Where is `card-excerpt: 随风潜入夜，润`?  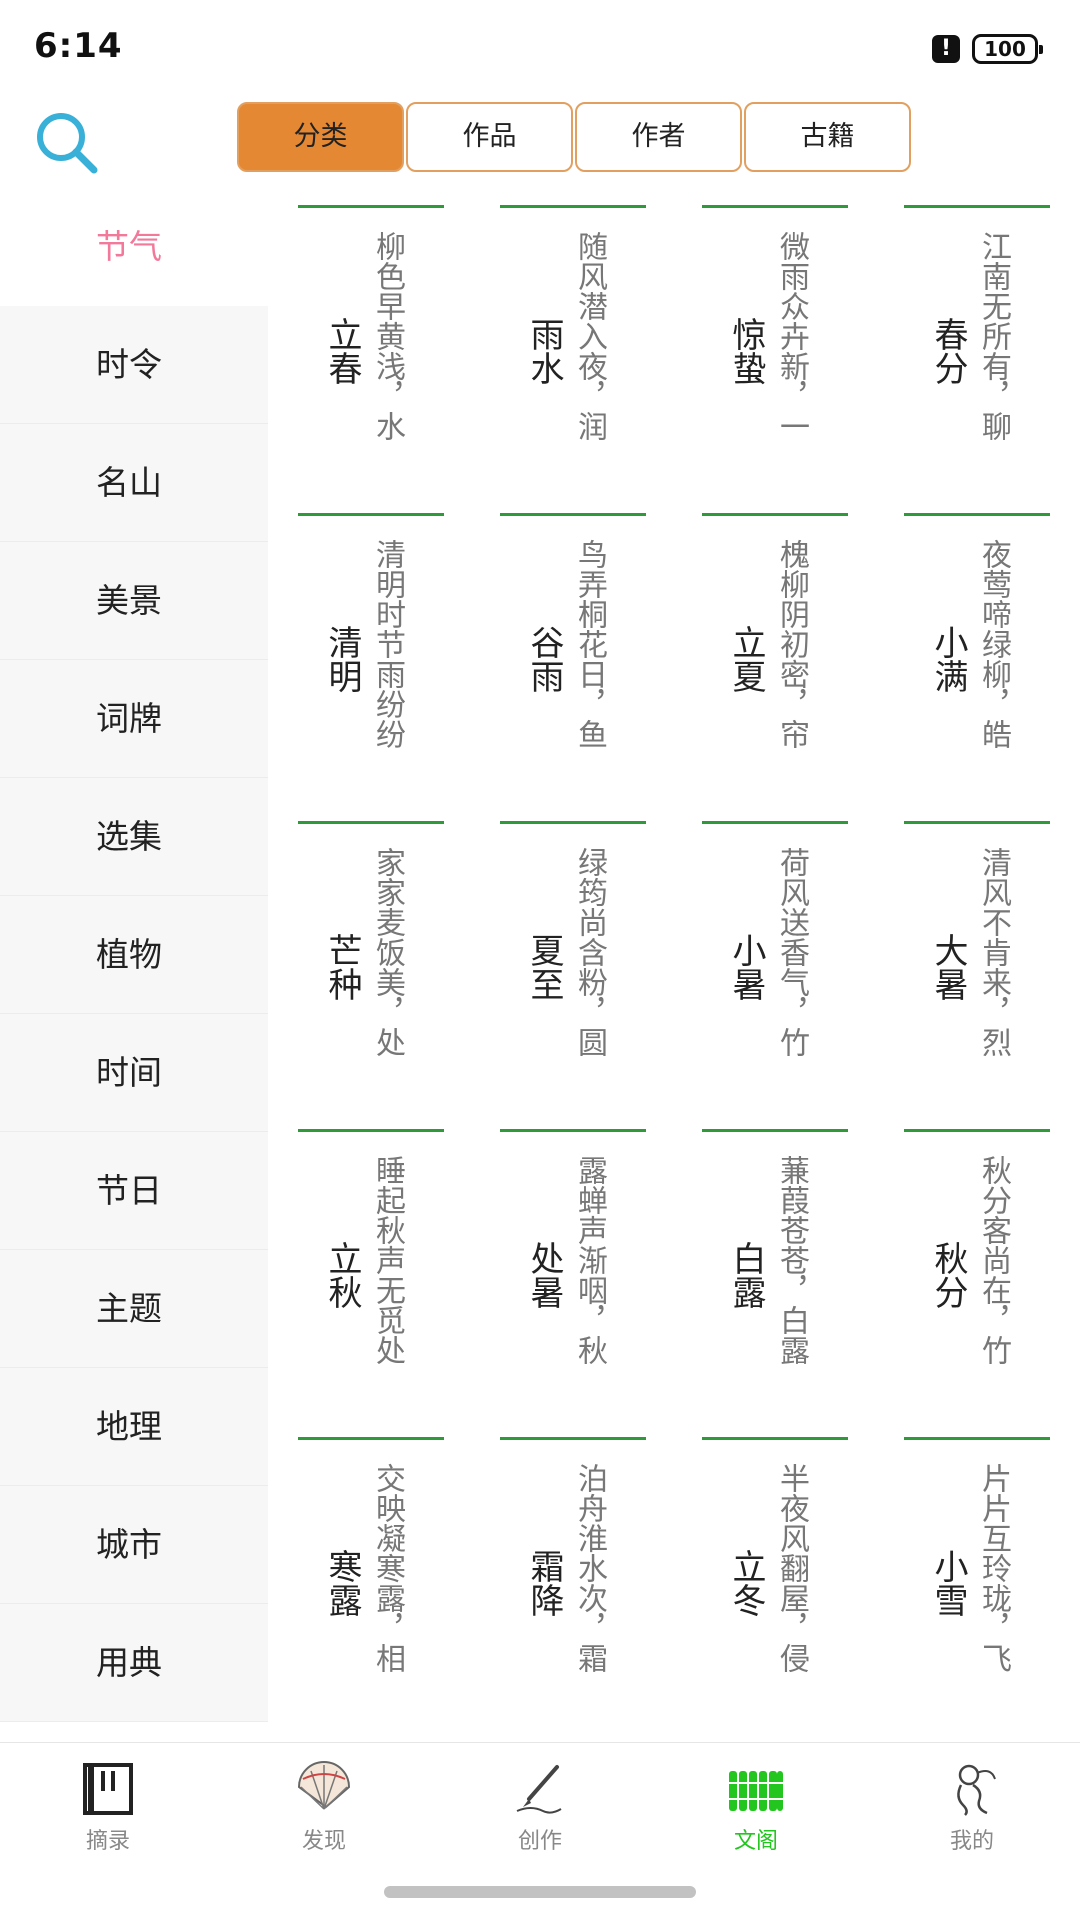 card-excerpt: 随风潜入夜，润 is located at coordinates (589, 336).